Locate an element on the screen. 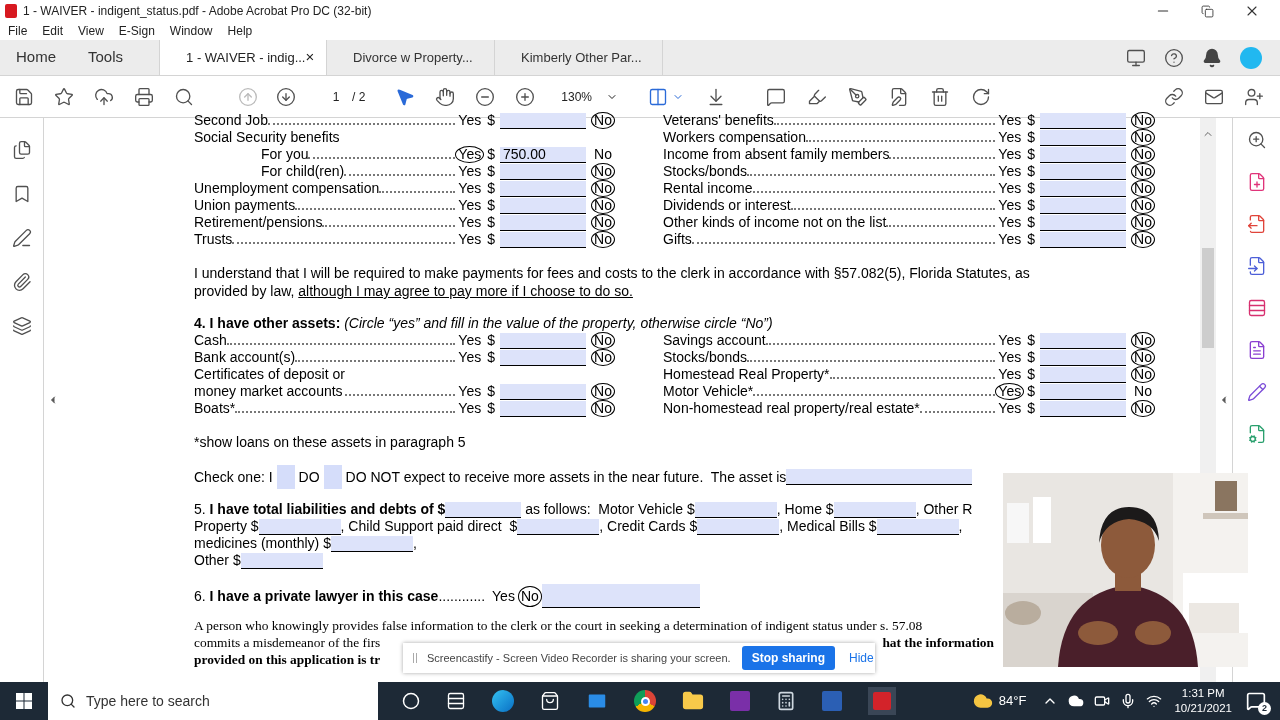 Image resolution: width=1280 pixels, height=720 pixels. amount-field: 750.00 is located at coordinates (543, 155).